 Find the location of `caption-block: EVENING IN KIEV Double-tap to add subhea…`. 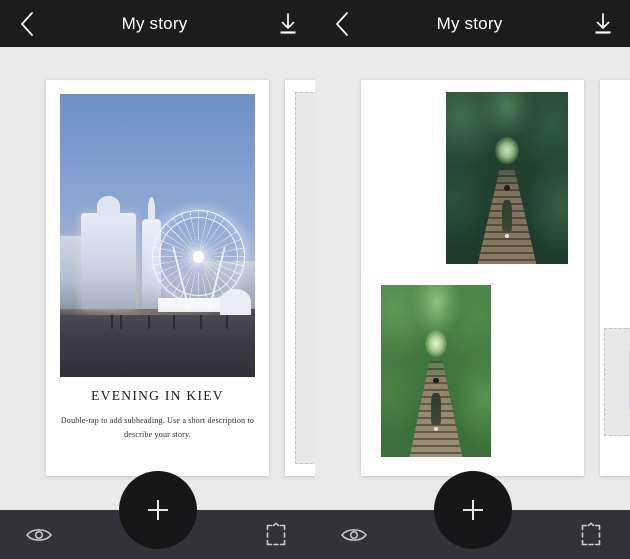

caption-block: EVENING IN KIEV Double-tap to add subhea… is located at coordinates (157, 415).